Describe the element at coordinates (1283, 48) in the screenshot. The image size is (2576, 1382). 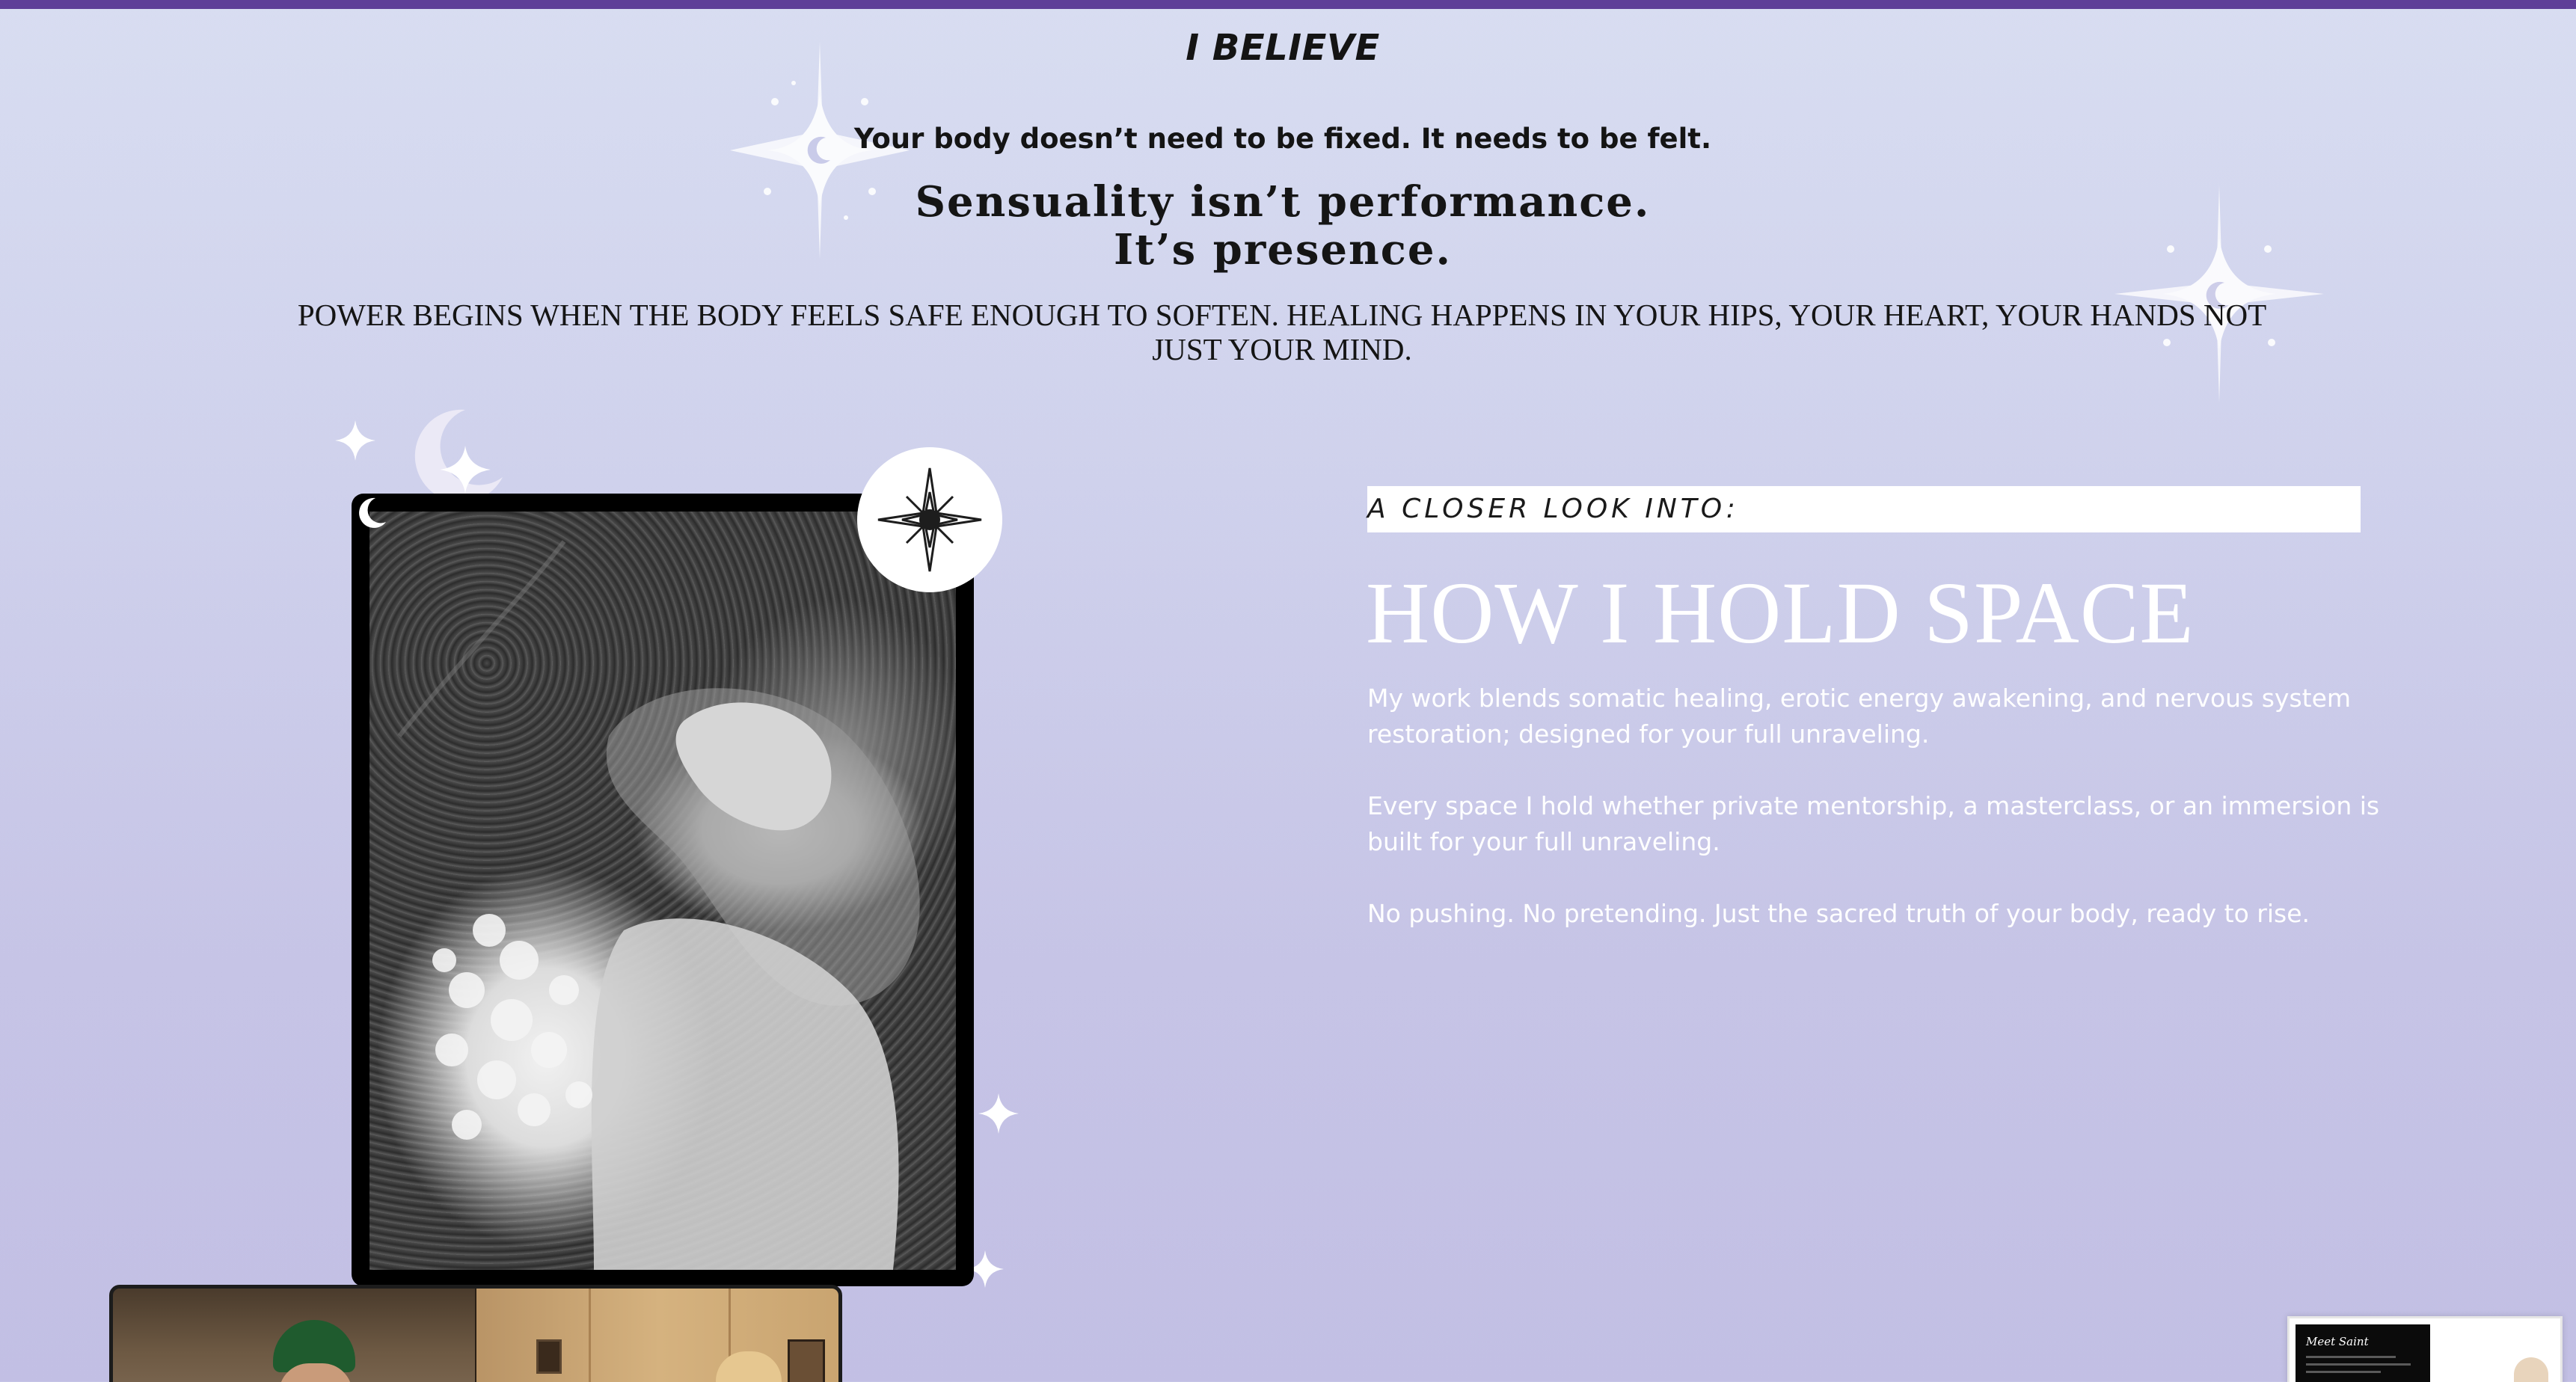
I see `believe-title: I BELIEVE` at that location.